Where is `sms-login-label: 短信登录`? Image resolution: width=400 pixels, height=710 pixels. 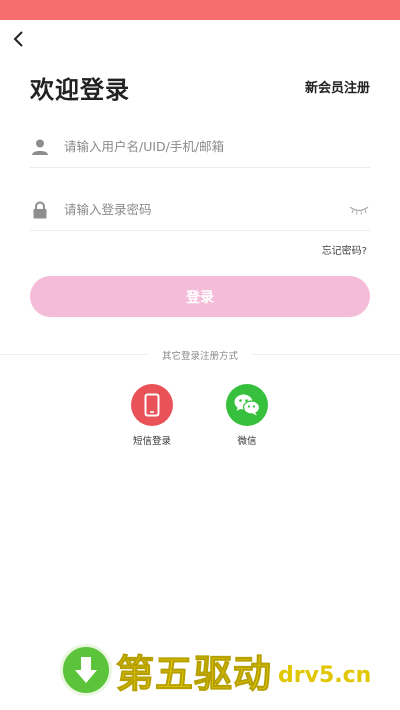
sms-login-label: 短信登录 is located at coordinates (151, 441).